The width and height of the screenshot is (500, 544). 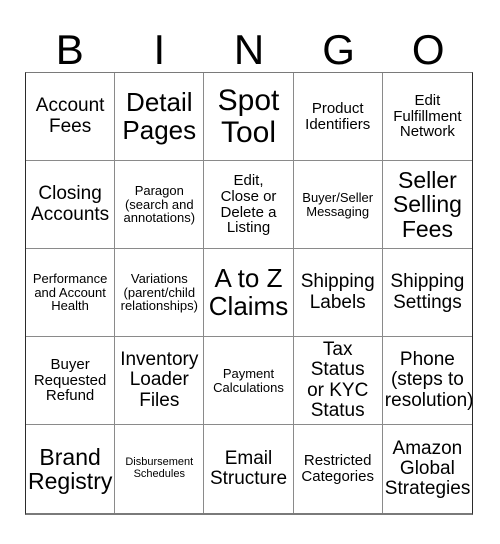 I want to click on bingo-cell-label: Restricted Categories, so click(x=337, y=468).